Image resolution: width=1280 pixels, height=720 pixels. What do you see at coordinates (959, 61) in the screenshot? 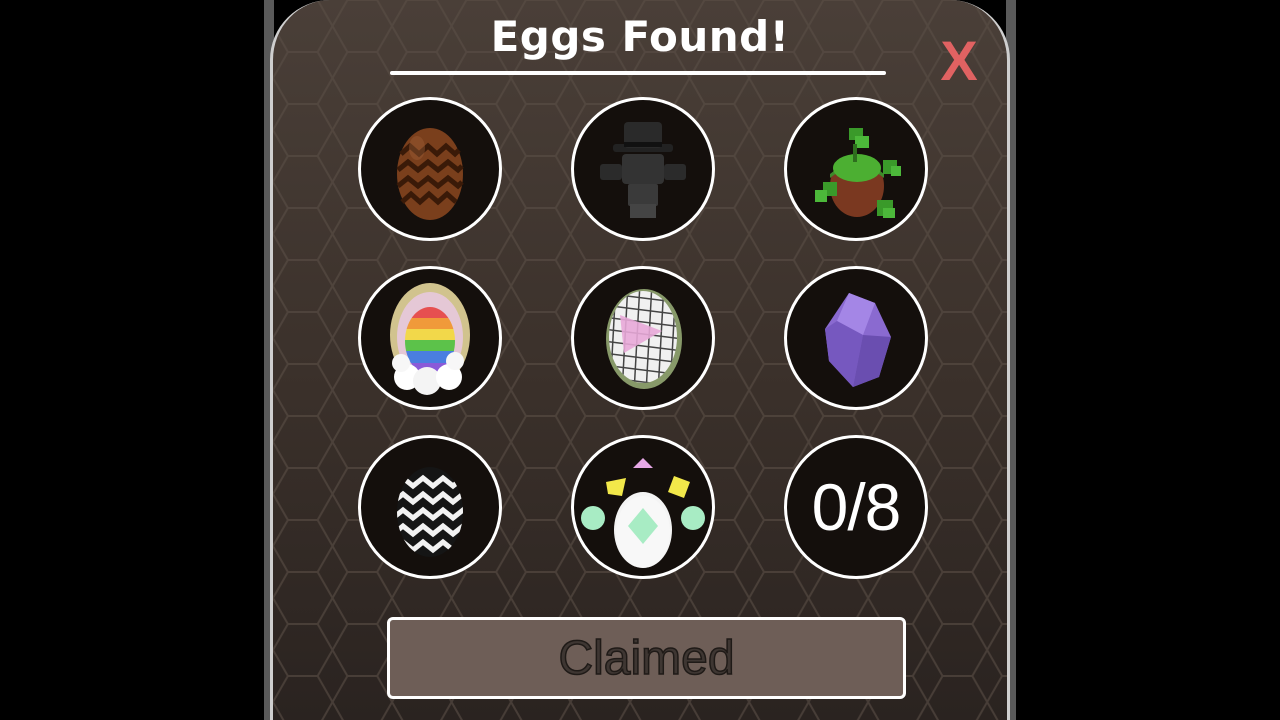
I see `close-button: X` at bounding box center [959, 61].